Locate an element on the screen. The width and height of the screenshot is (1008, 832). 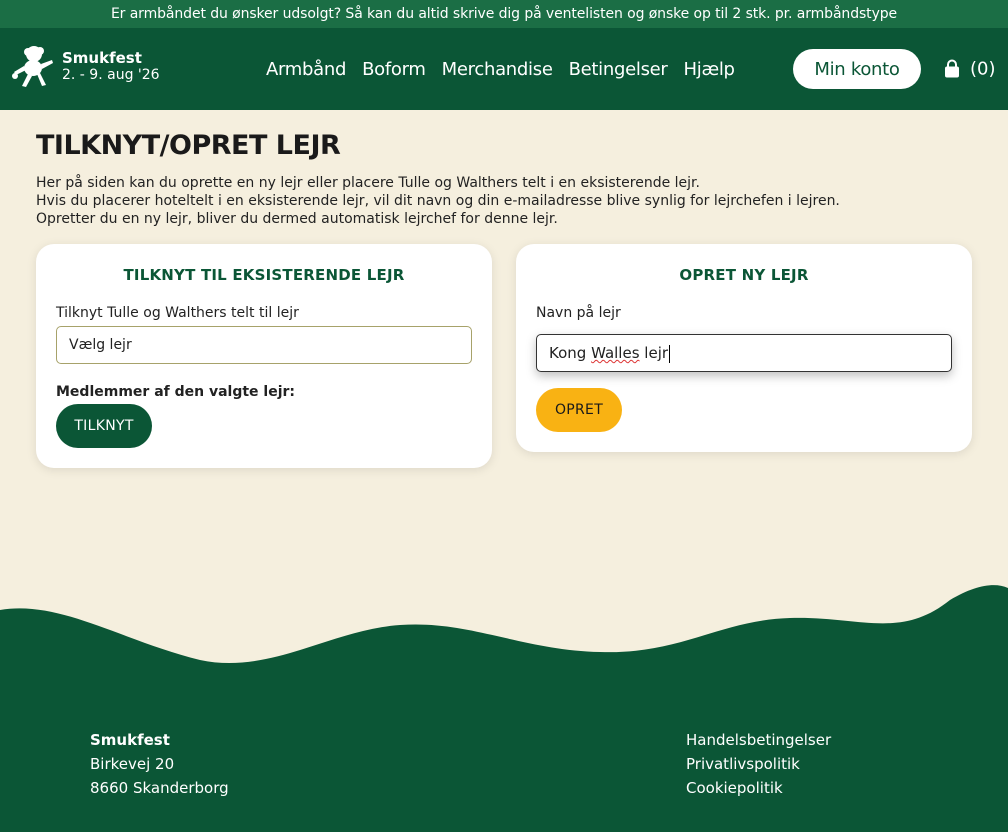
join-button: TILKNYT is located at coordinates (104, 426).